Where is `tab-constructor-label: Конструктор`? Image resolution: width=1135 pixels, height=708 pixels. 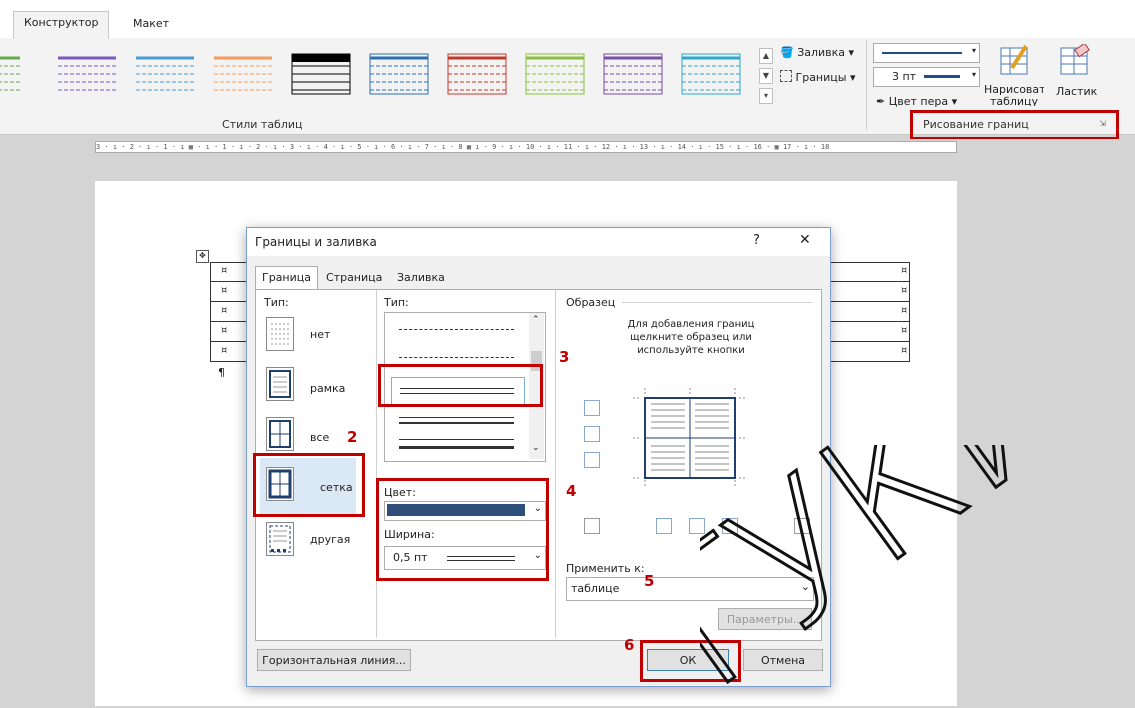 tab-constructor-label: Конструктор is located at coordinates (61, 22).